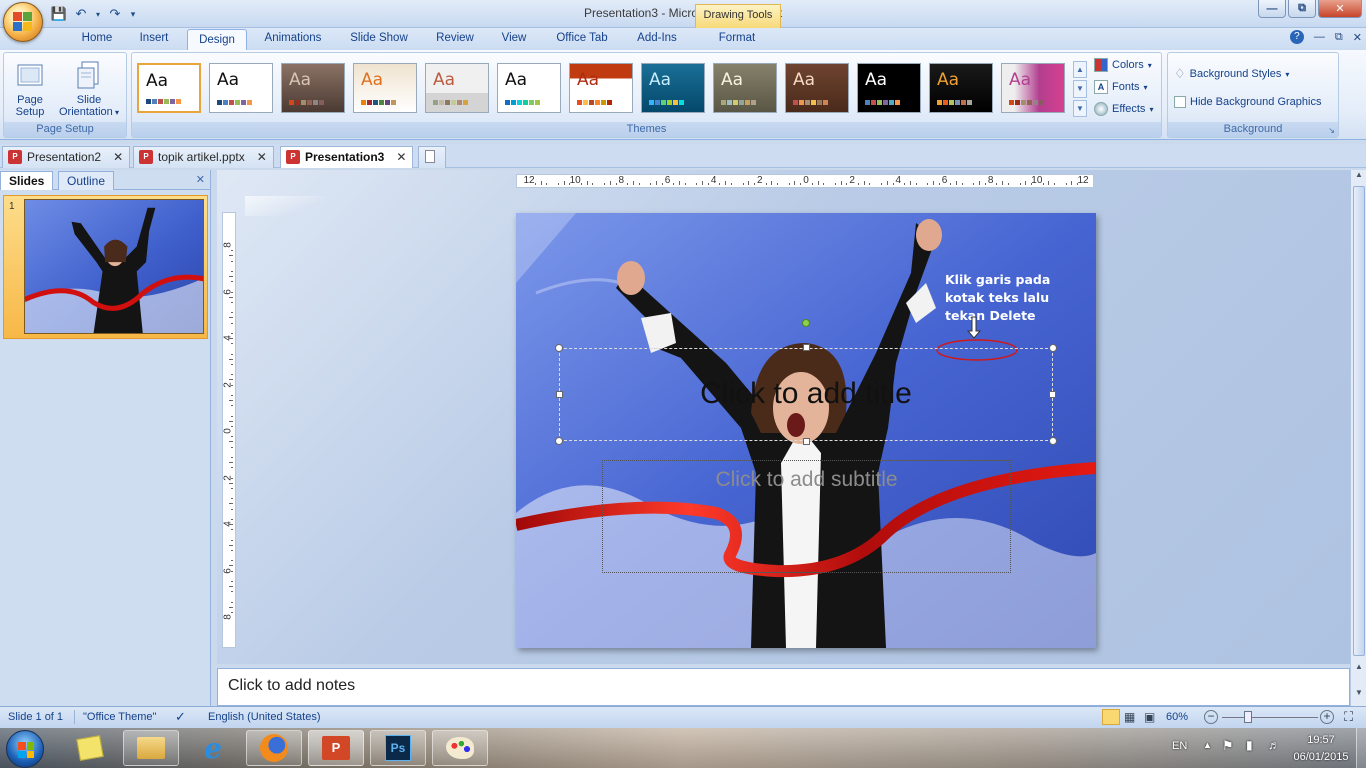 This screenshot has height=768, width=1366. Describe the element at coordinates (1359, 695) in the screenshot. I see `next-slide-icon: ▼` at that location.